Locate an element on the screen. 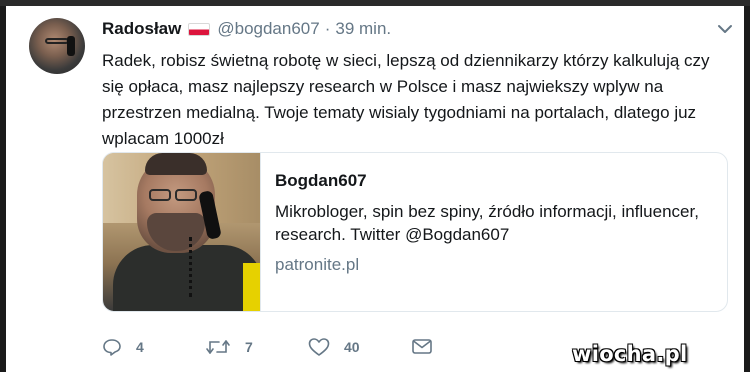 The height and width of the screenshot is (372, 750). author-name: Radosław is located at coordinates (141, 29).